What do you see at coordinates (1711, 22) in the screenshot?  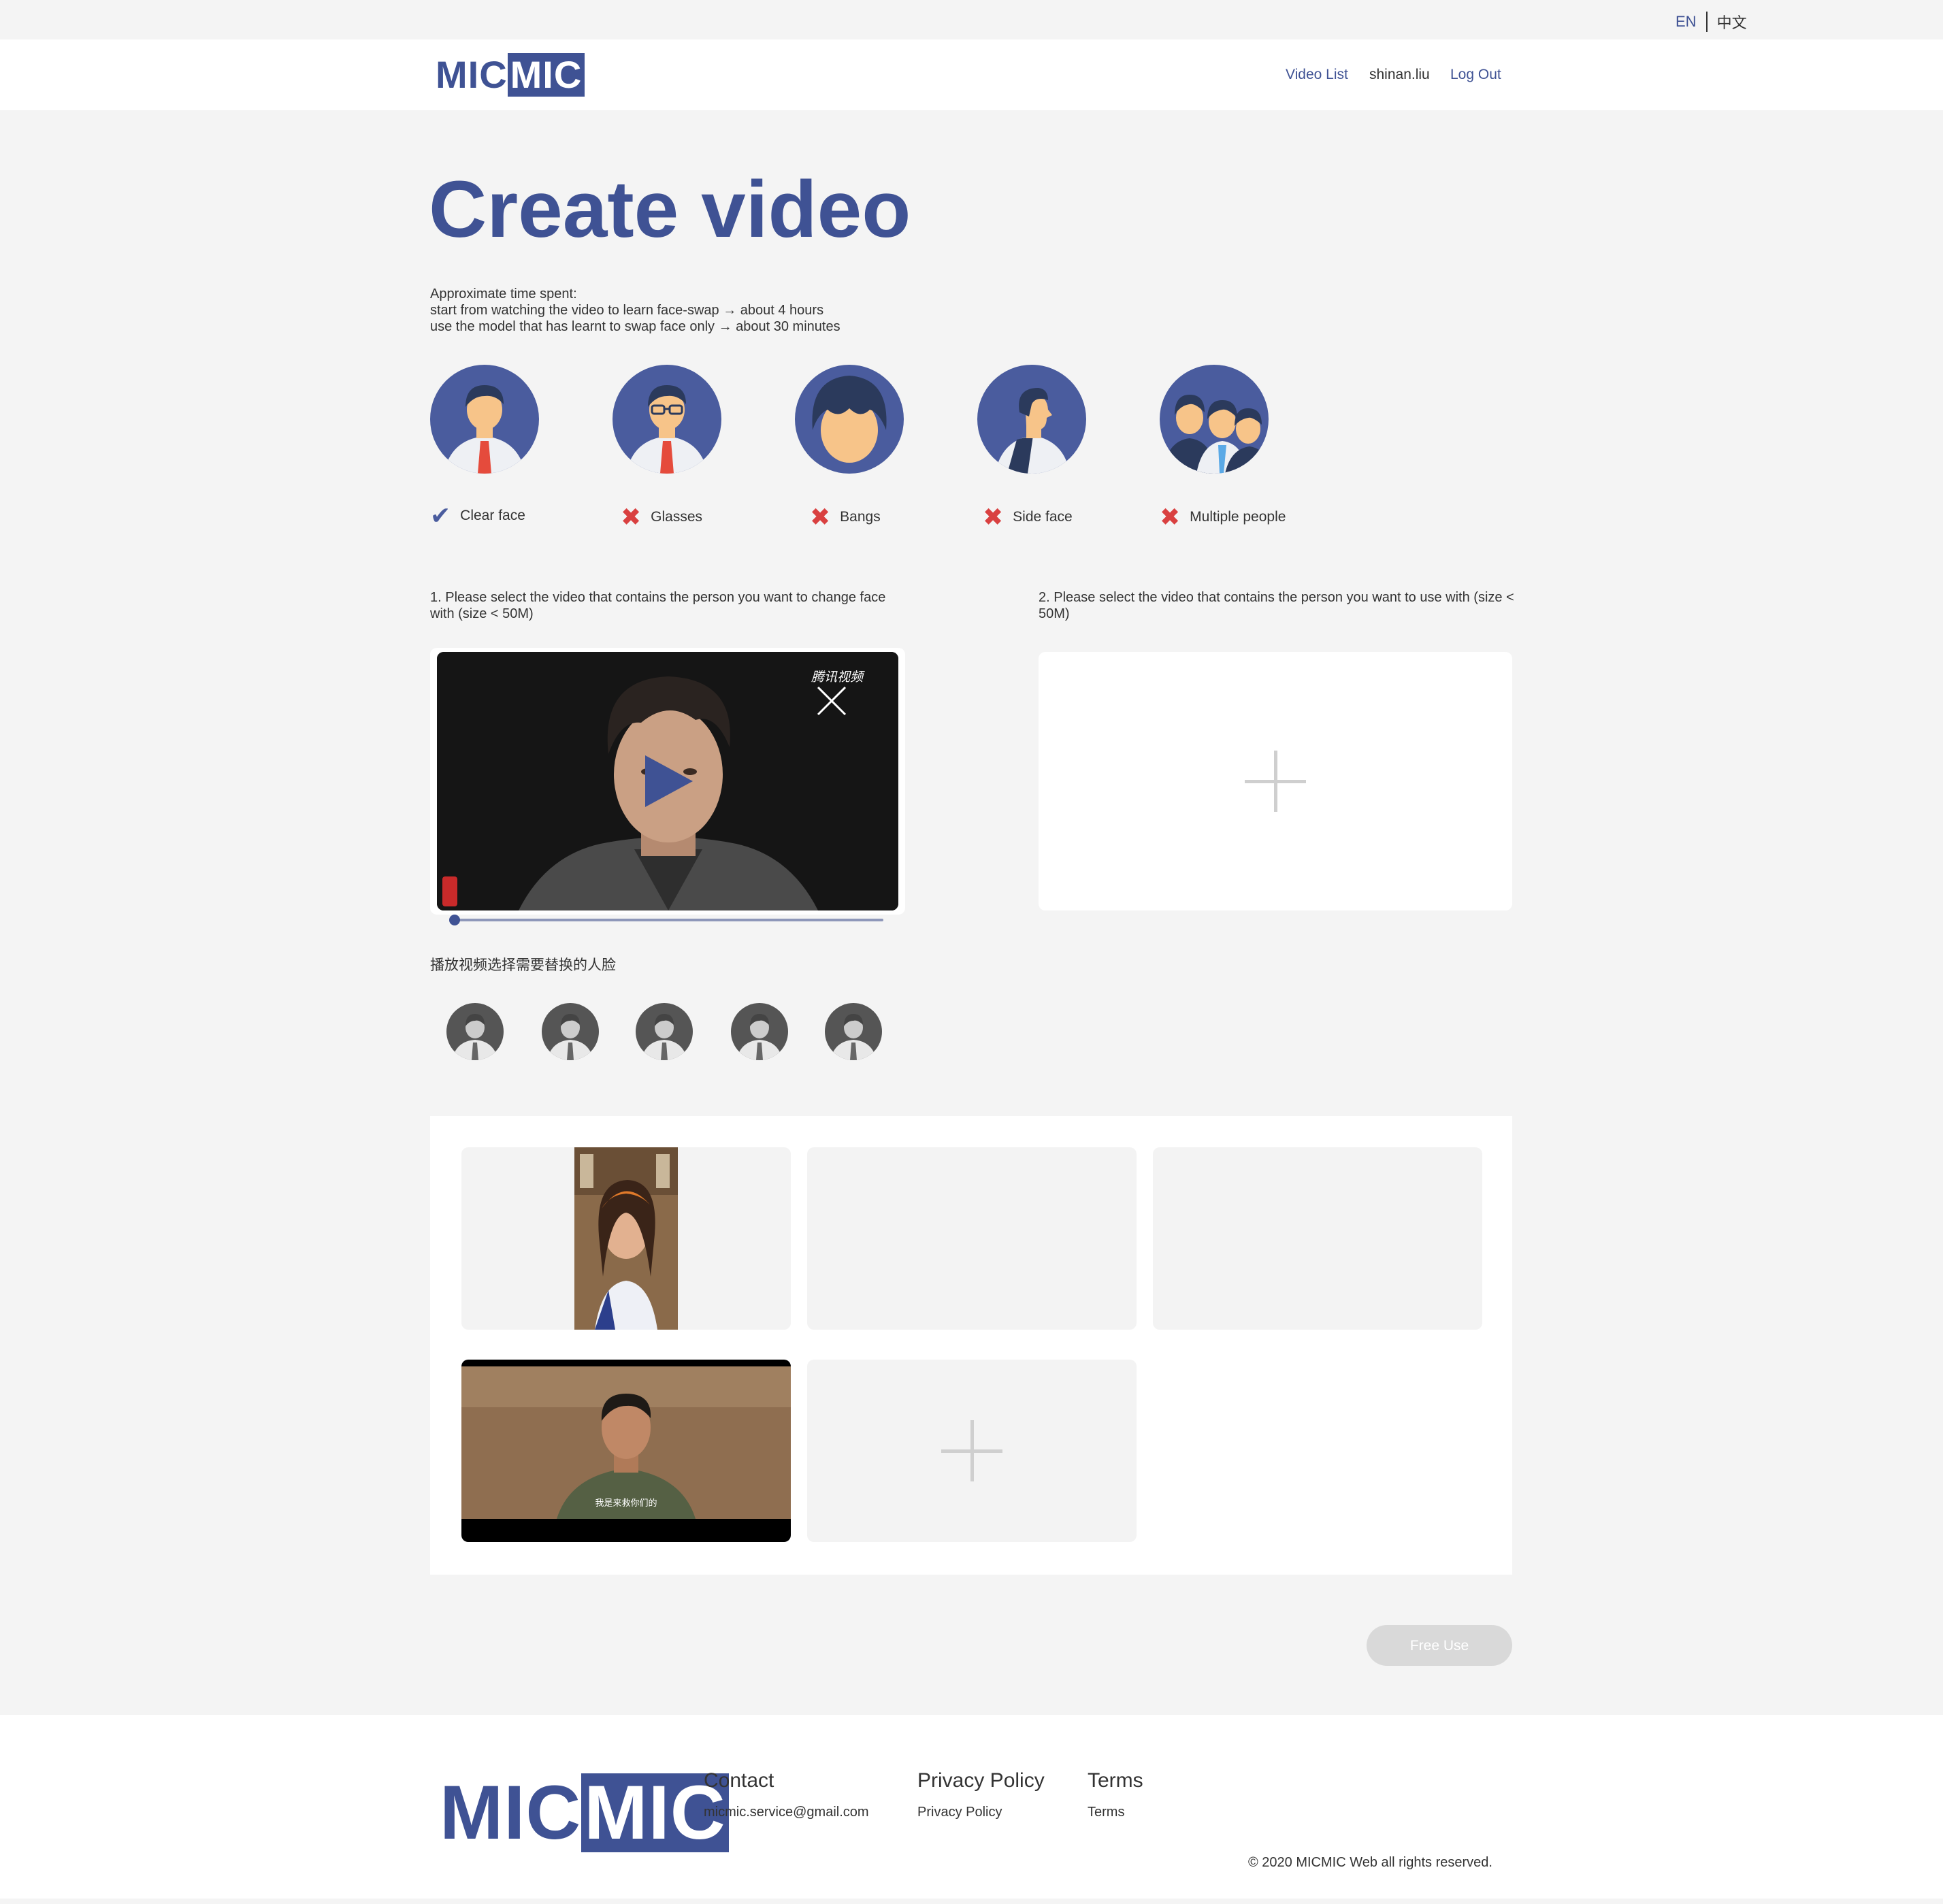 I see `language-switch: EN 中文` at bounding box center [1711, 22].